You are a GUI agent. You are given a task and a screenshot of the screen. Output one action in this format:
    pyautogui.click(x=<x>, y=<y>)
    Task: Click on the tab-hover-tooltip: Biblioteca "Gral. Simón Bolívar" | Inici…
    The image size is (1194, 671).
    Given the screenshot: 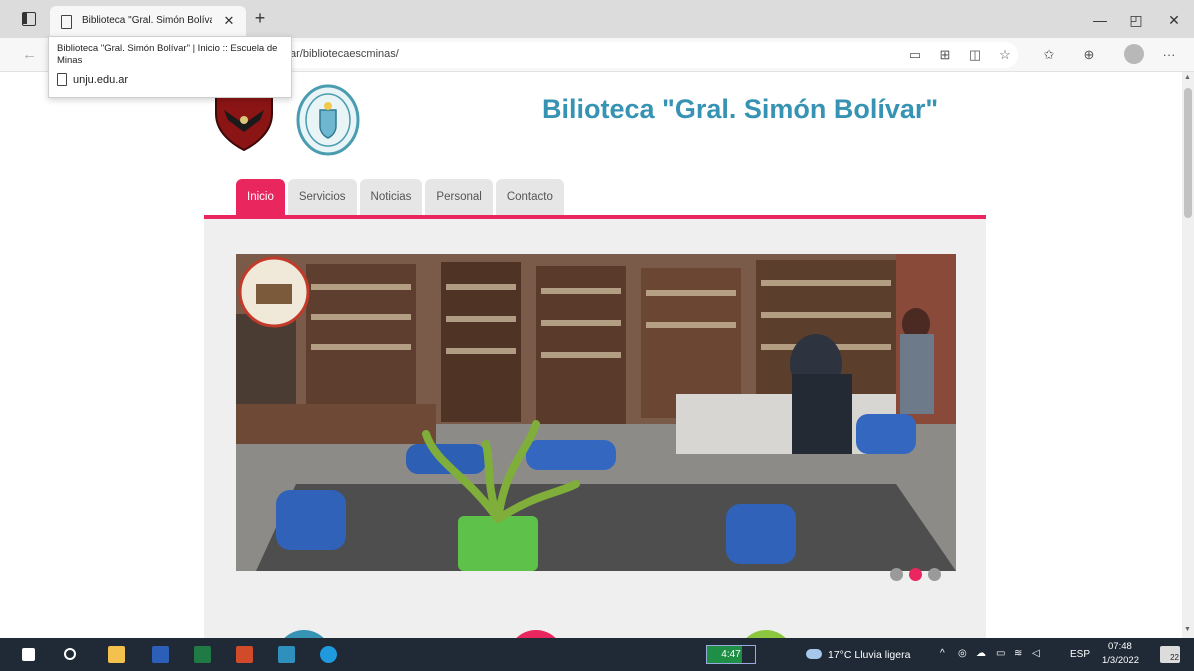 What is the action you would take?
    pyautogui.click(x=170, y=67)
    